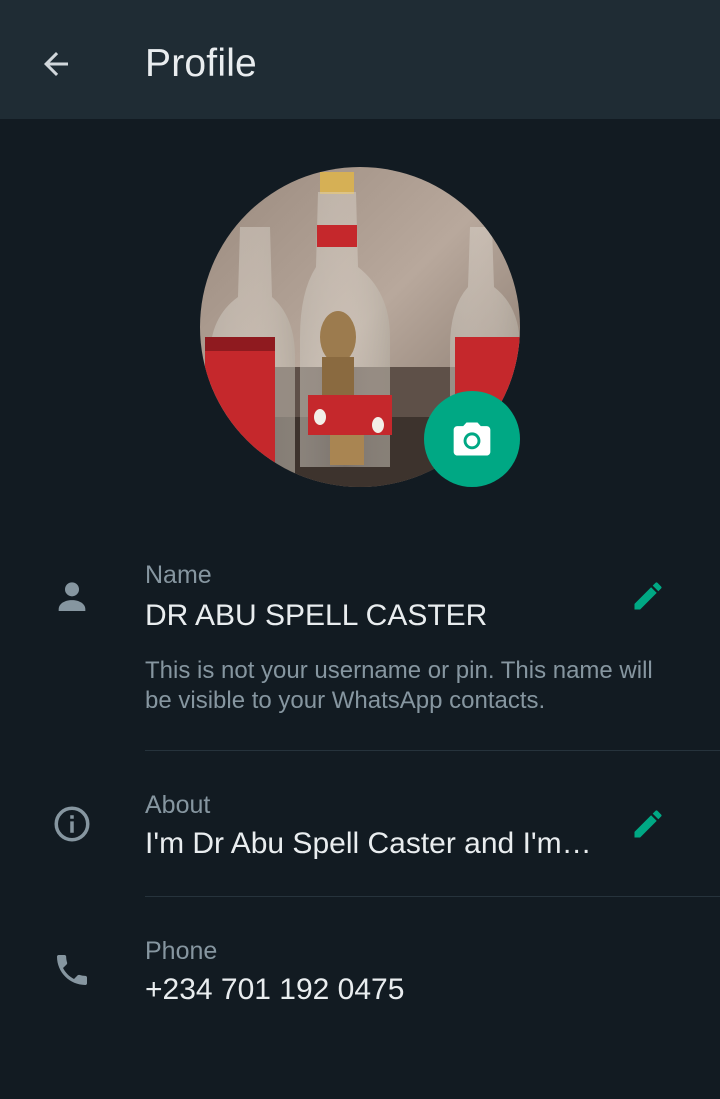 The image size is (720, 1099). I want to click on phone-label: Phone, so click(181, 951).